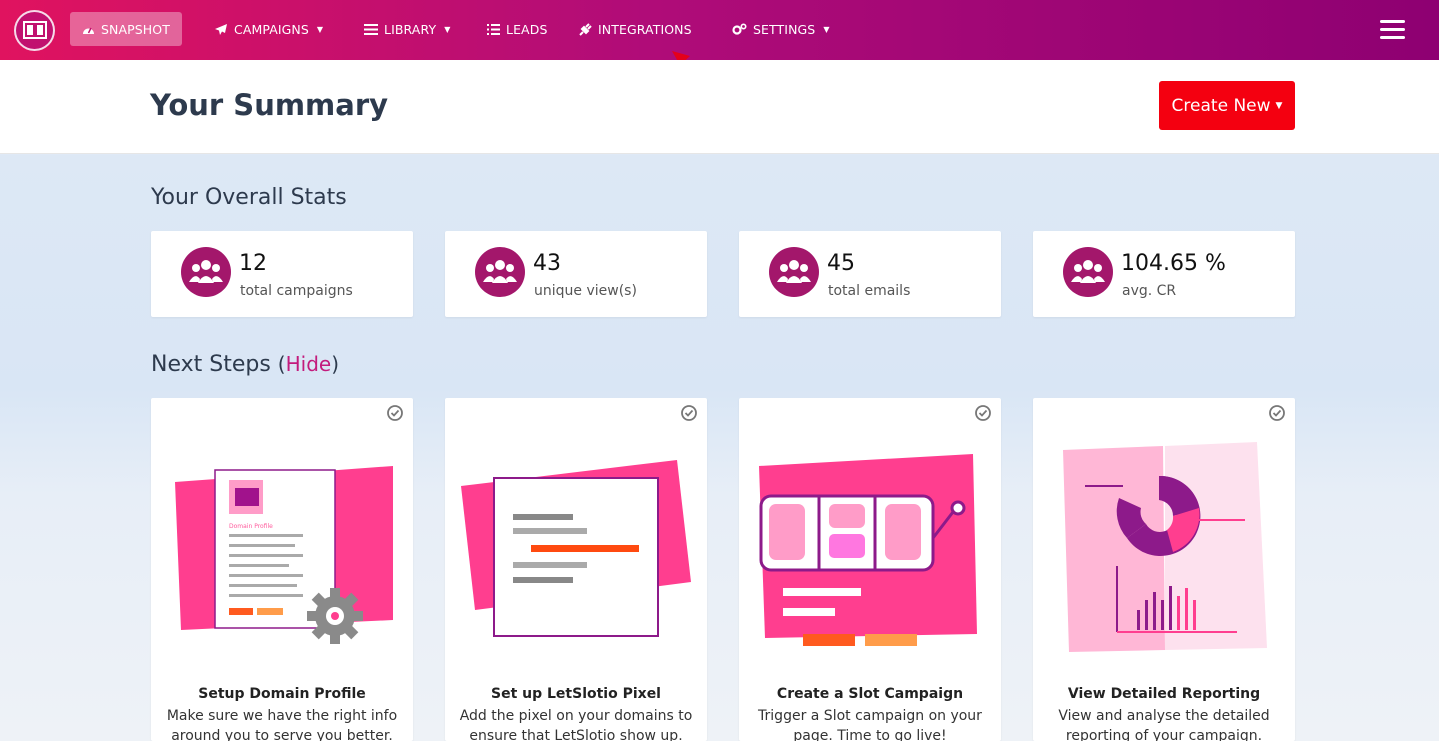 The image size is (1439, 741). I want to click on create-new-button: Create New ▼, so click(1227, 105).